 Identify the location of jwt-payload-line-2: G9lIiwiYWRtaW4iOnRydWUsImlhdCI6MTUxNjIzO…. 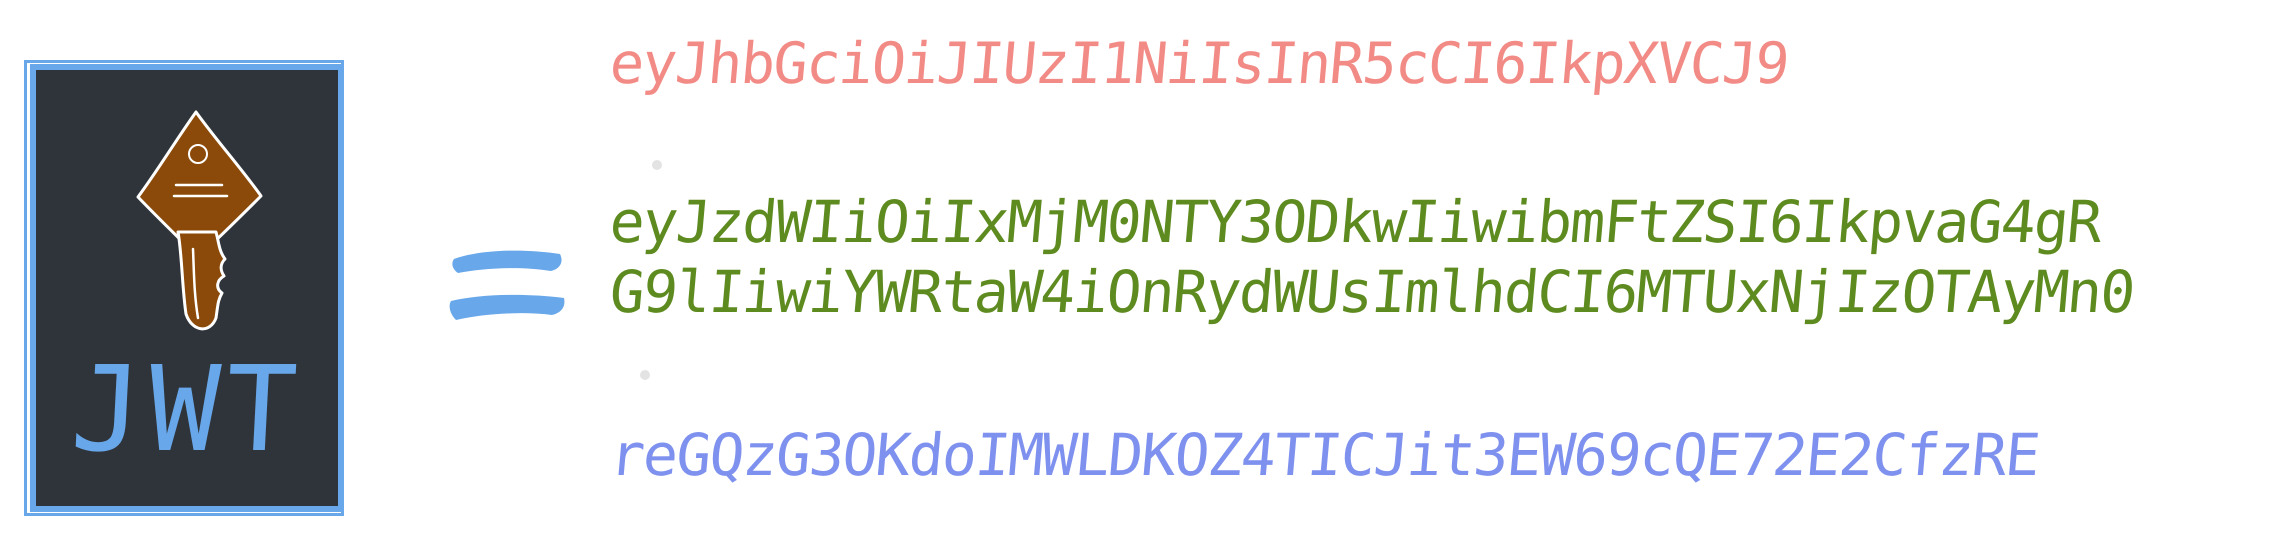
(1372, 292).